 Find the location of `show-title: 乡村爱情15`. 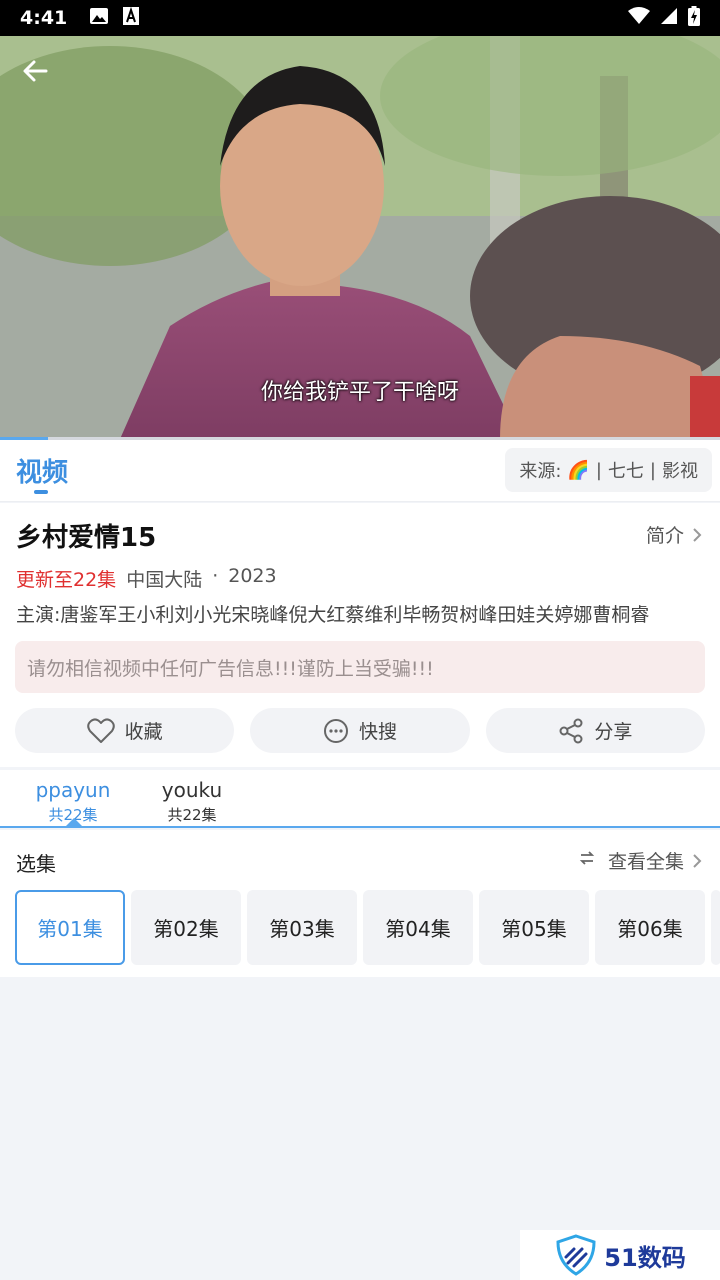

show-title: 乡村爱情15 is located at coordinates (86, 538).